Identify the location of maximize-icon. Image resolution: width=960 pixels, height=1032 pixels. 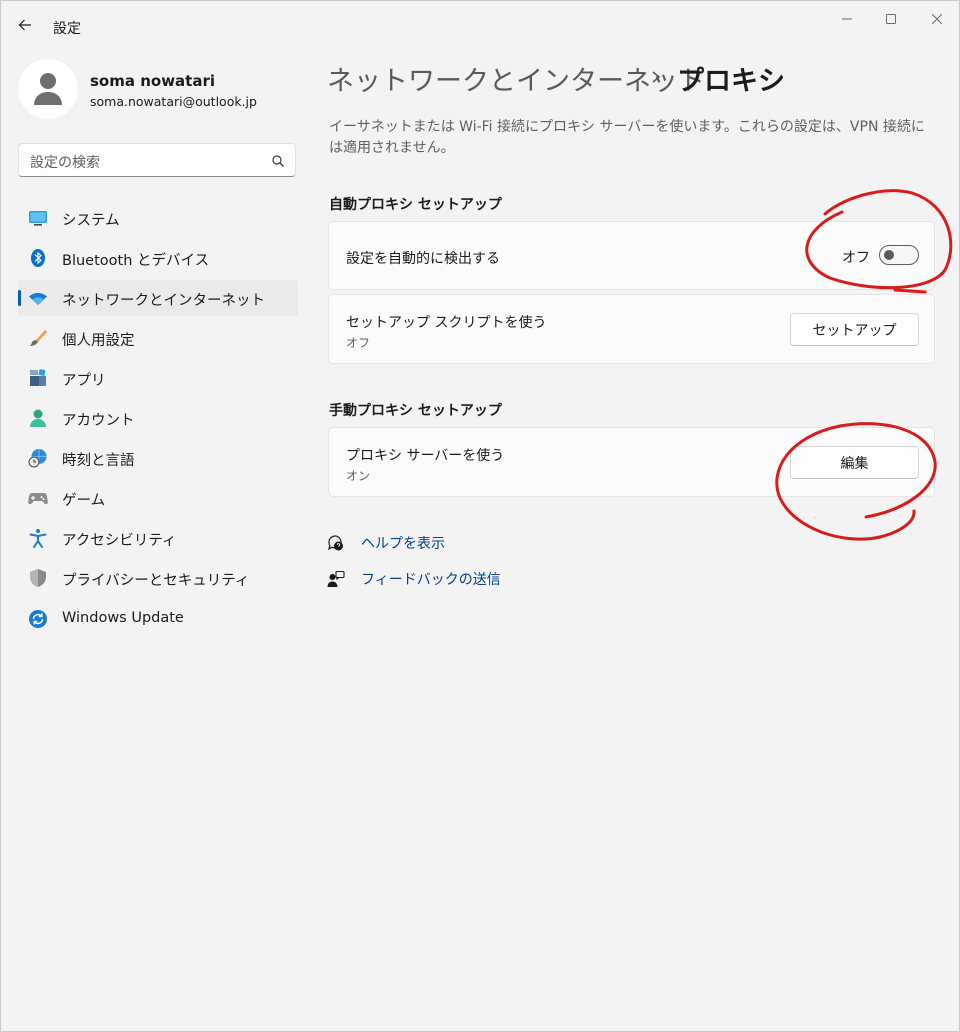
(891, 19).